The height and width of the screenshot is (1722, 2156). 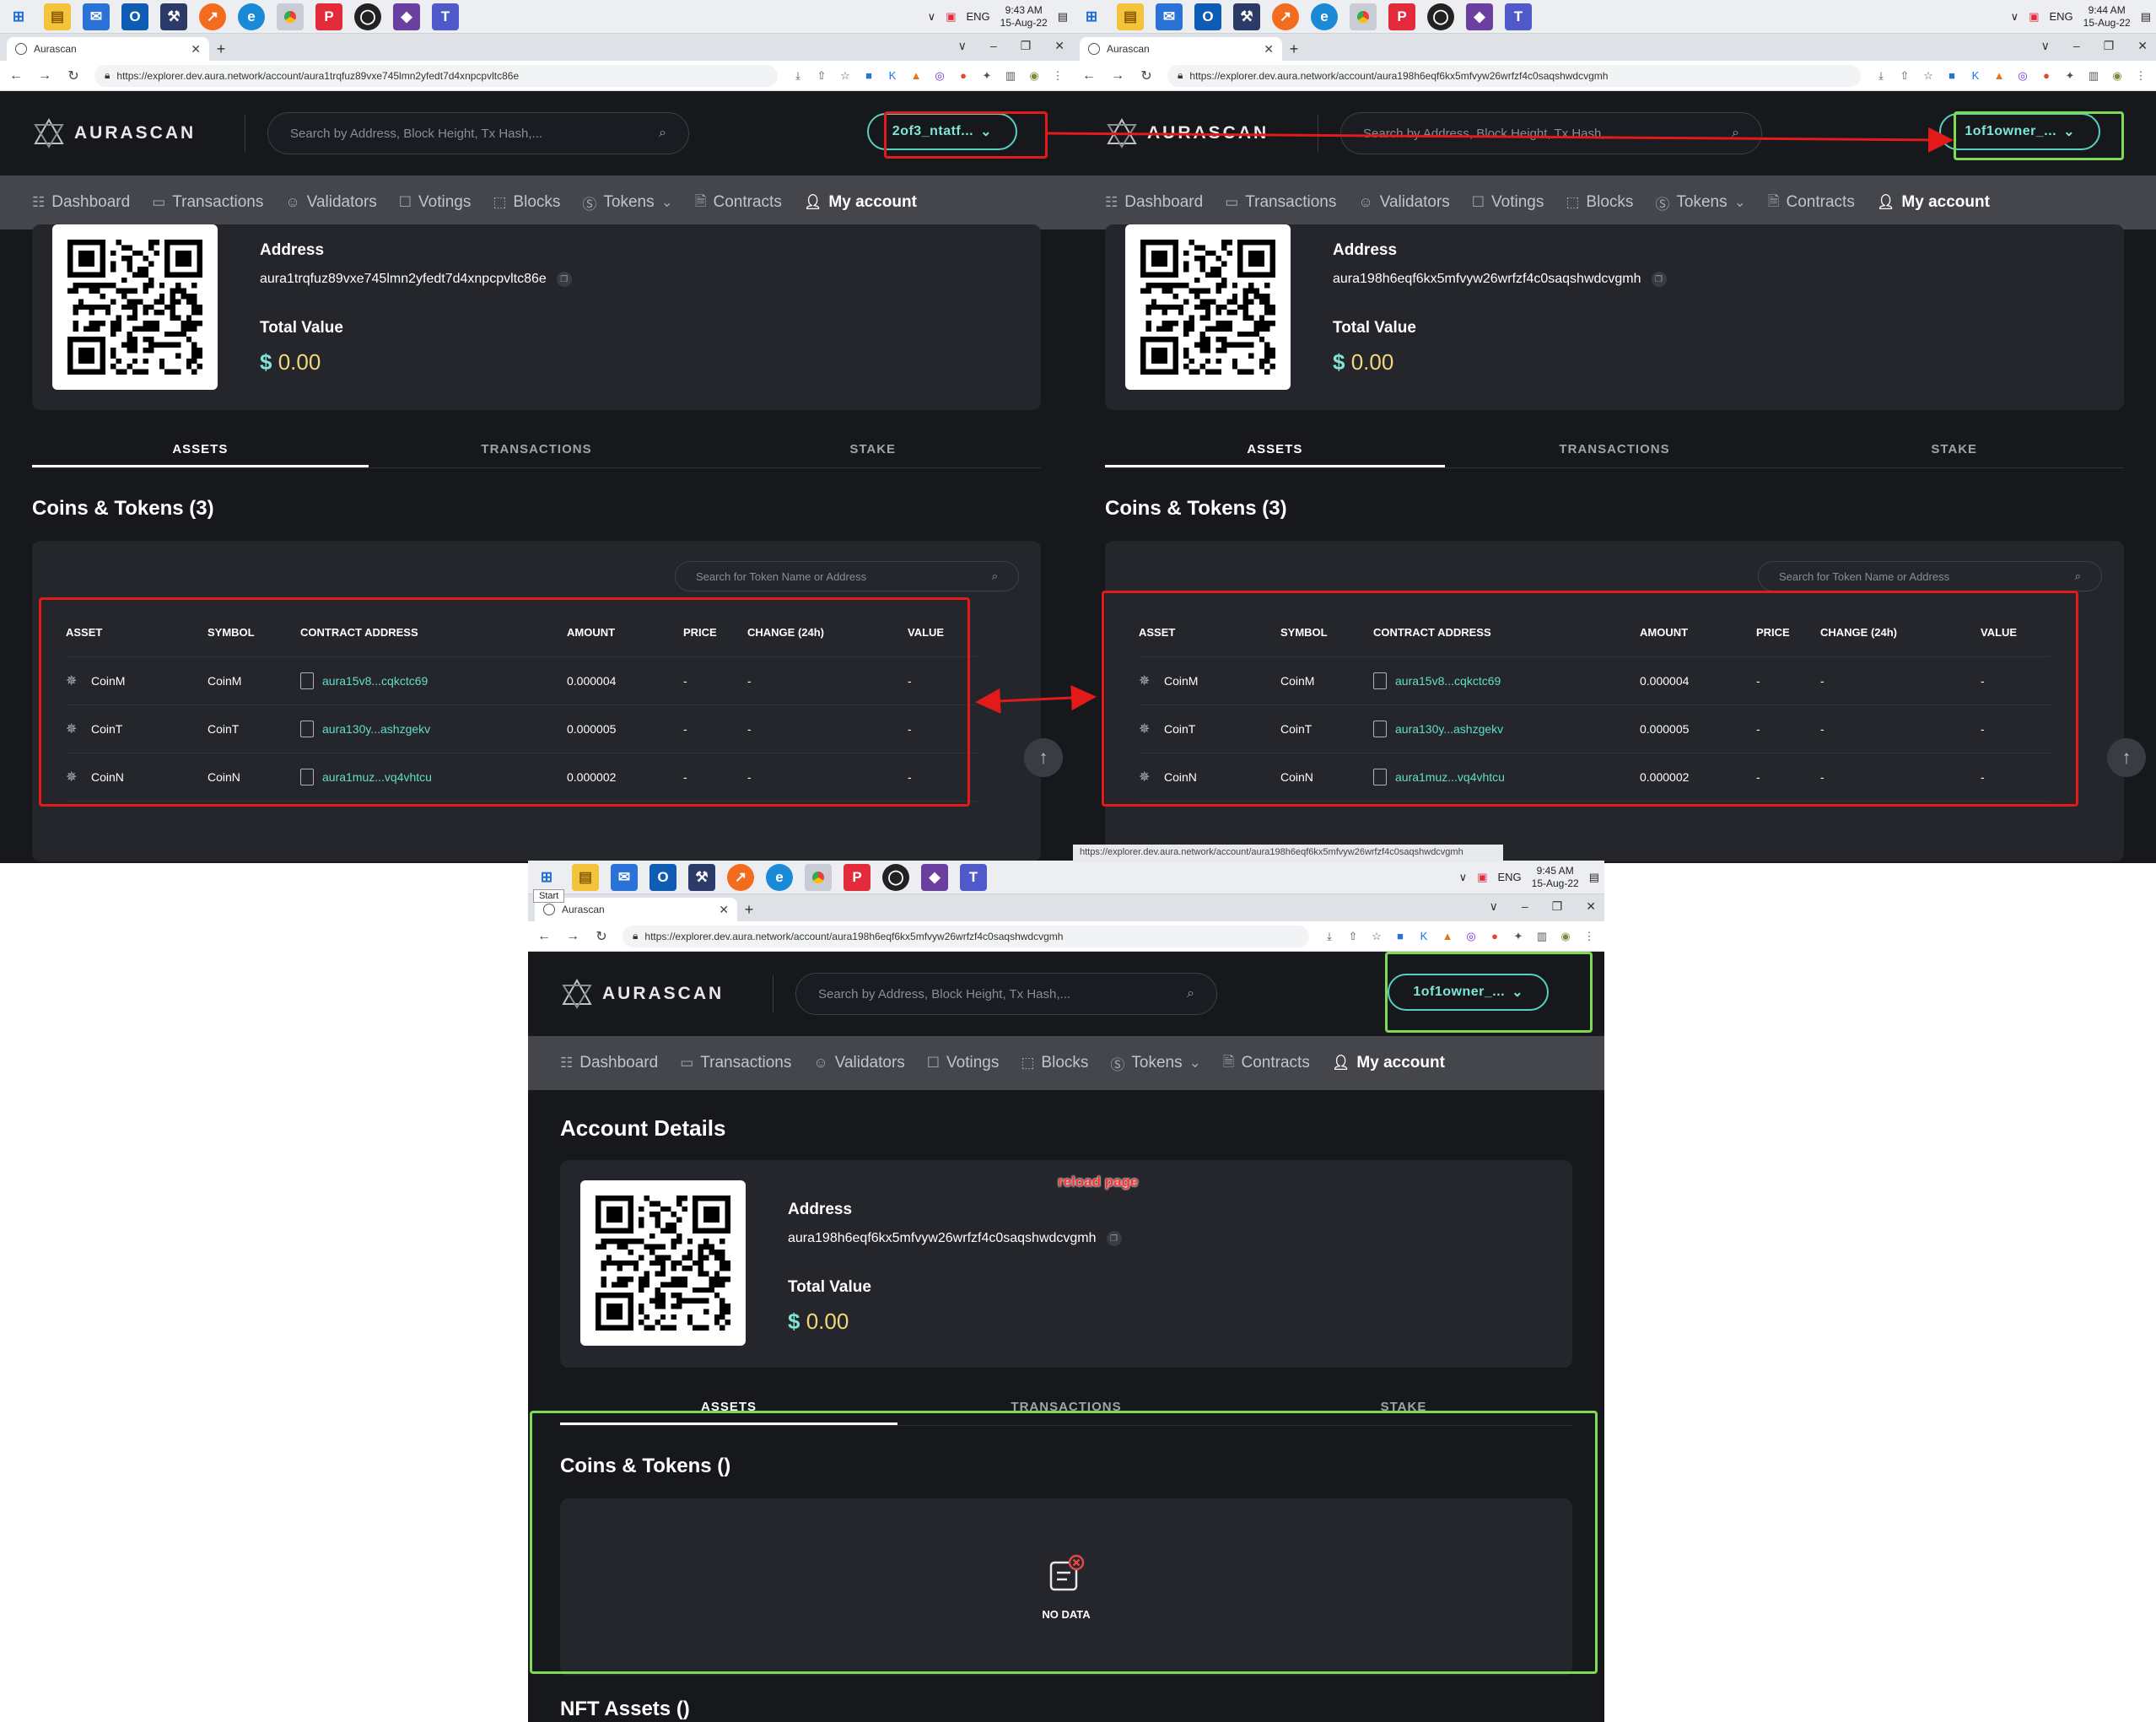 What do you see at coordinates (977, 16) in the screenshot?
I see `language-indicator: ENG` at bounding box center [977, 16].